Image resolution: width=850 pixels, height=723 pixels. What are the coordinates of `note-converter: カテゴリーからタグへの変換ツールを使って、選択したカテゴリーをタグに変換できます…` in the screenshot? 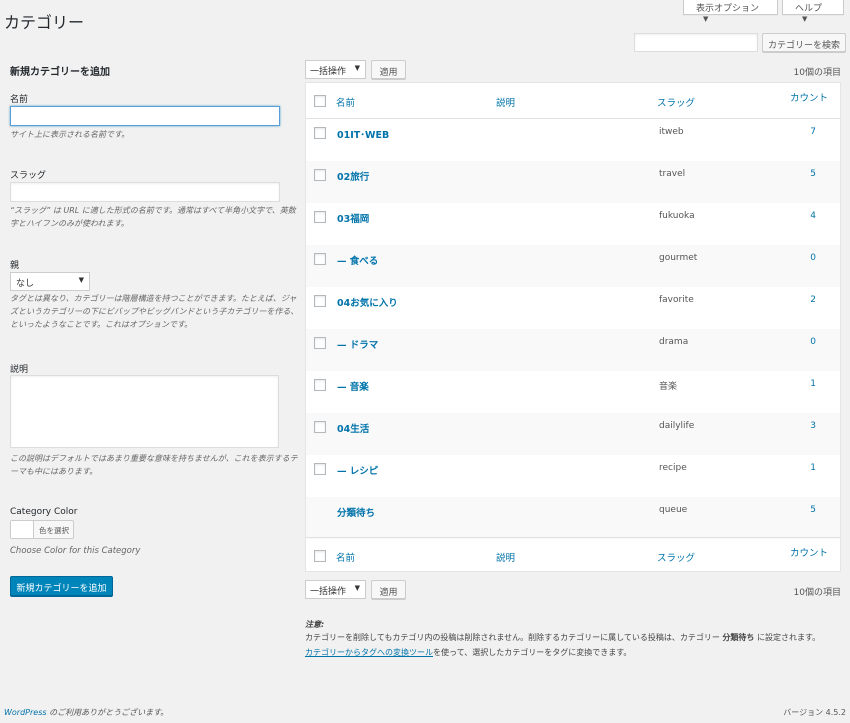 It's located at (575, 652).